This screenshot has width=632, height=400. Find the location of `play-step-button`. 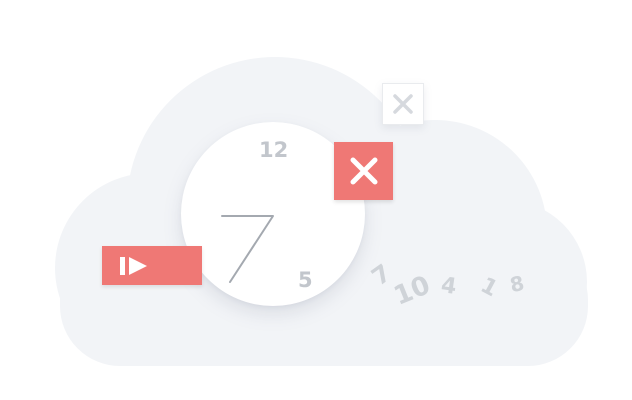

play-step-button is located at coordinates (152, 265).